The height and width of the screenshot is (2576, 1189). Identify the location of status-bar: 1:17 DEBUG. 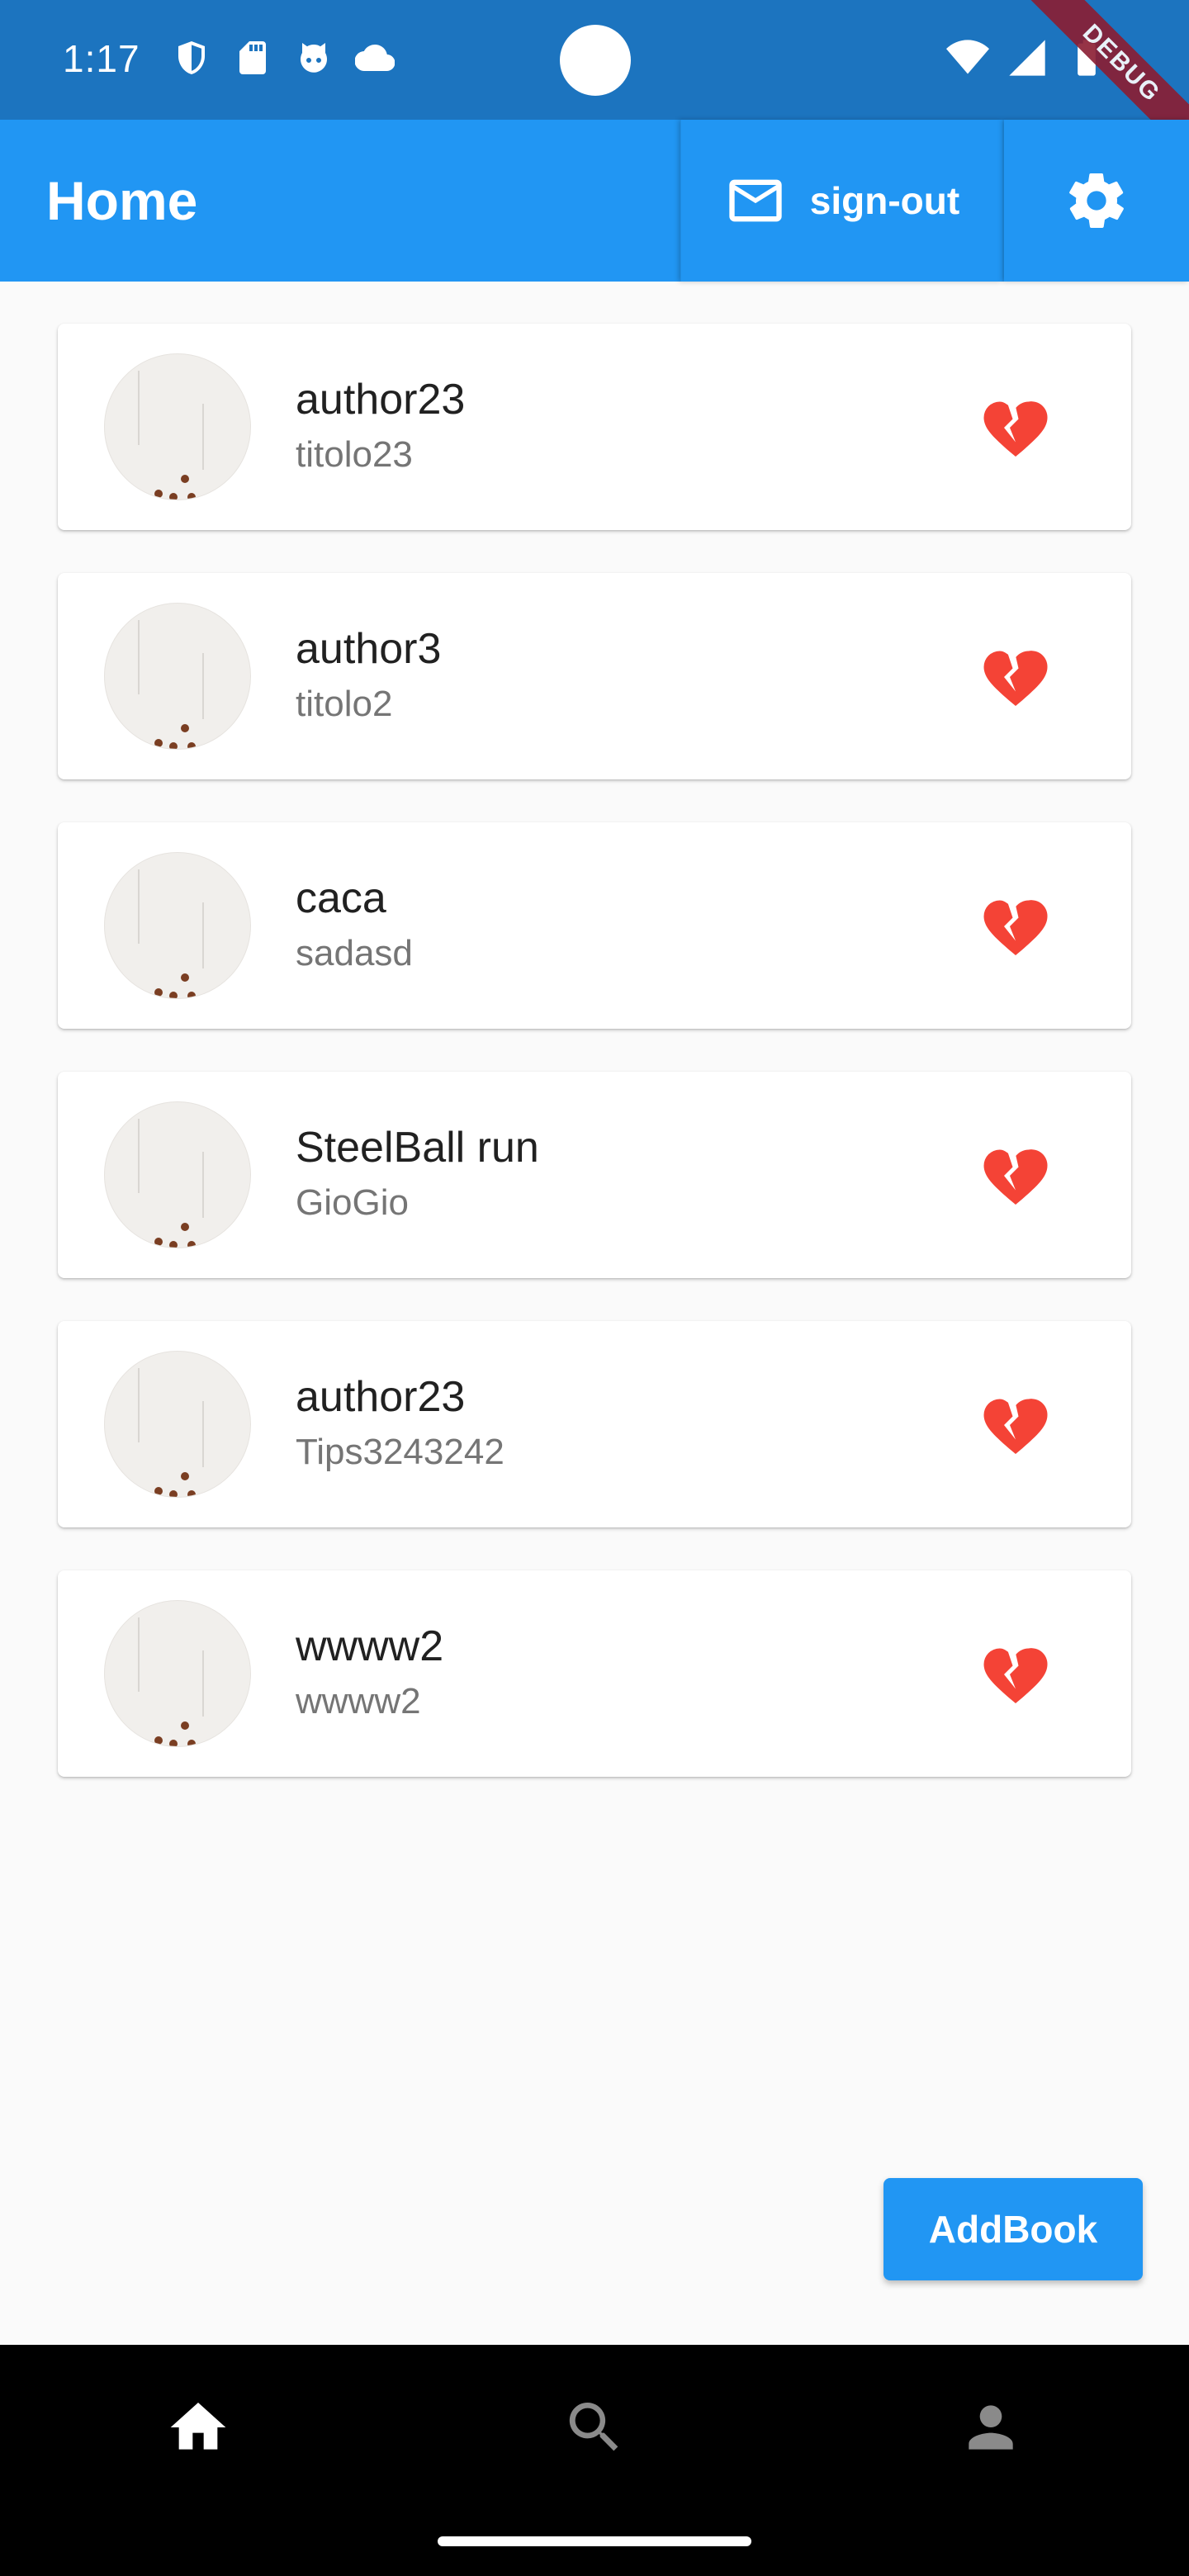
(594, 85).